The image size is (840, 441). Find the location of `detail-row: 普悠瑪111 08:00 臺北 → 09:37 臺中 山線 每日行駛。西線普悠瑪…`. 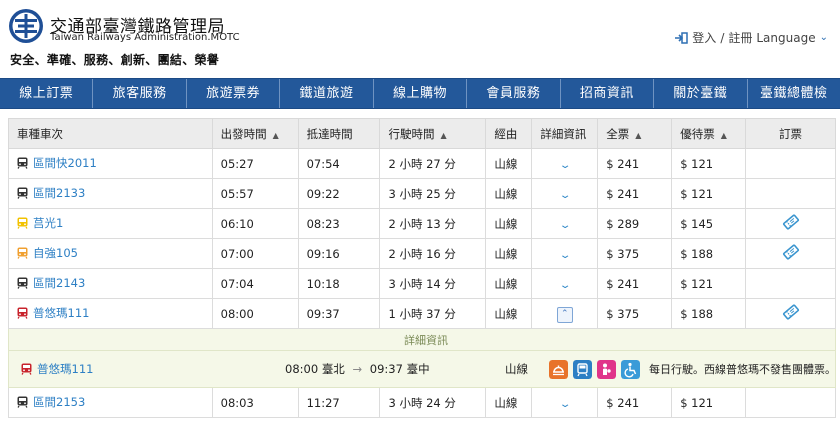

detail-row: 普悠瑪111 08:00 臺北 → 09:37 臺中 山線 每日行駛。西線普悠瑪… is located at coordinates (422, 369).